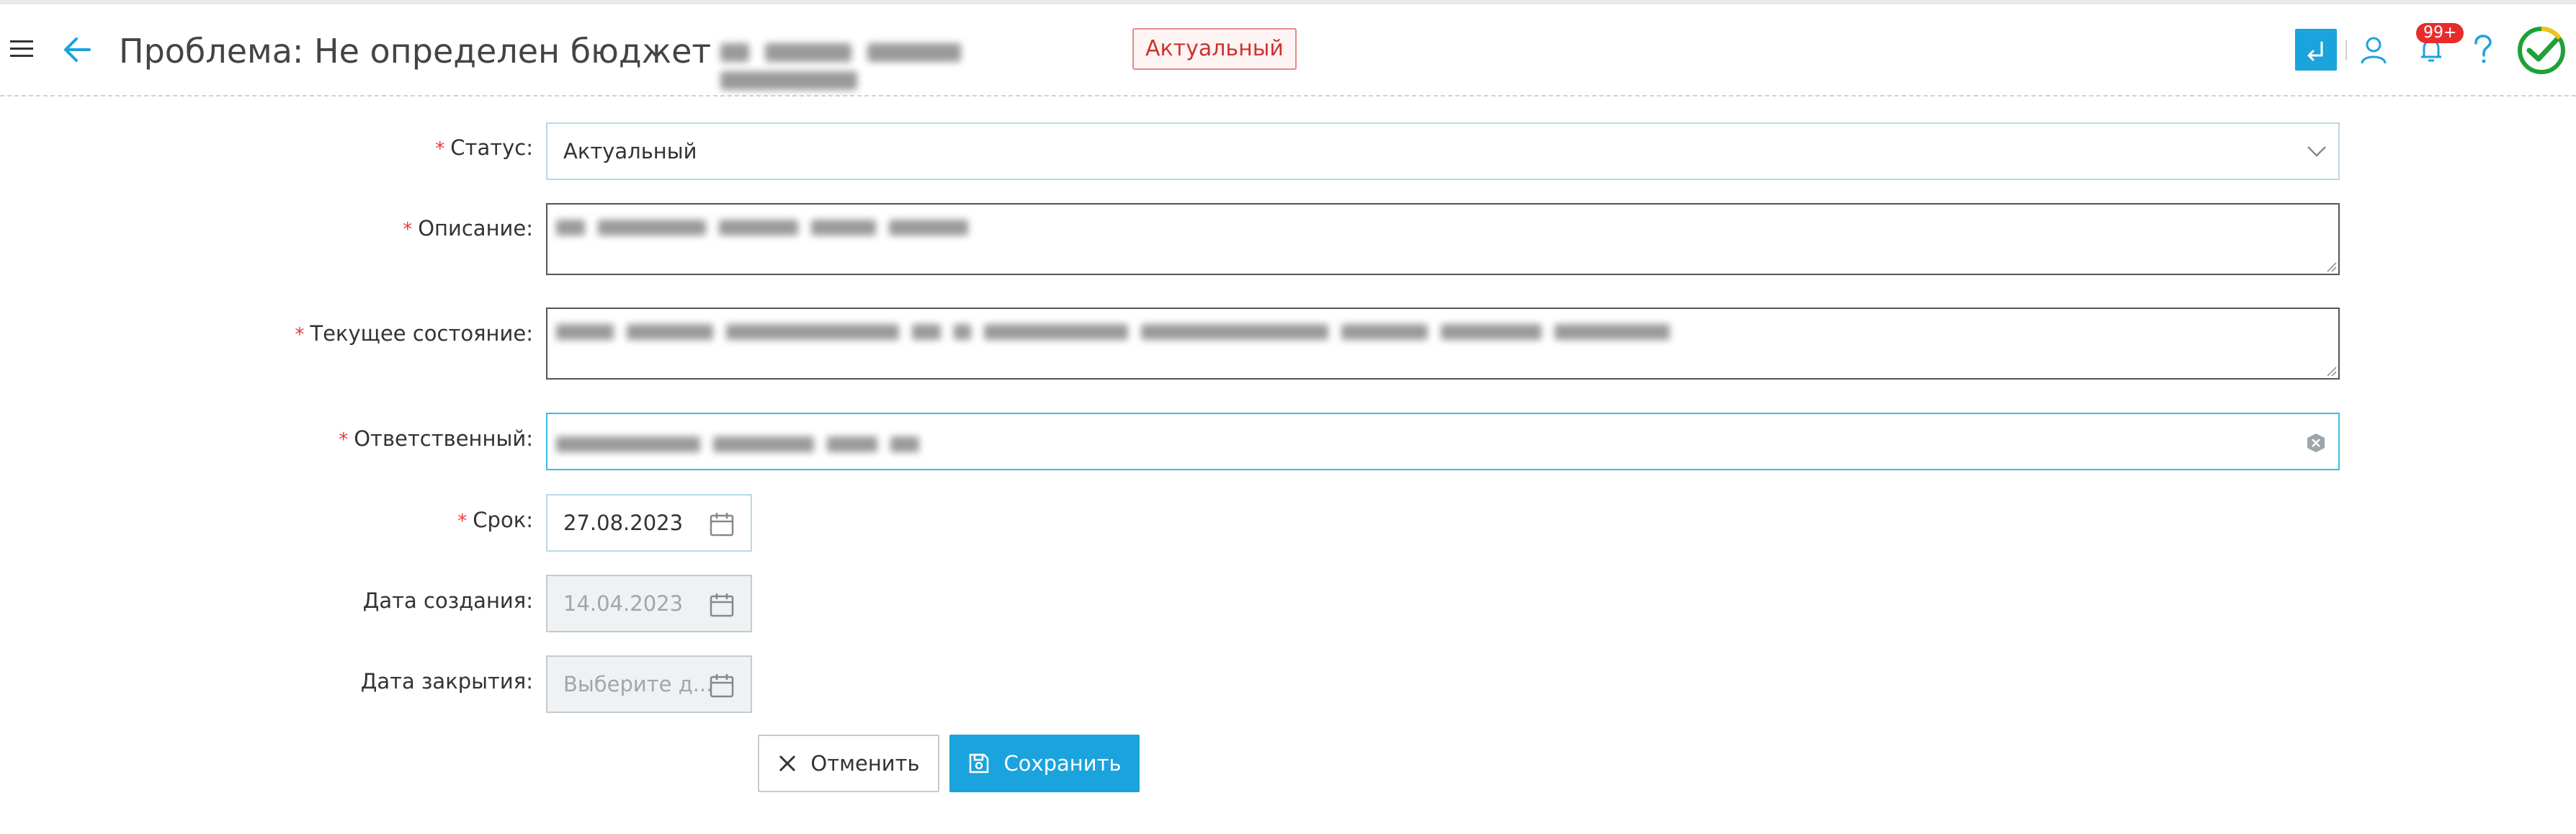 The width and height of the screenshot is (2576, 834). Describe the element at coordinates (2316, 151) in the screenshot. I see `chevron-down-icon` at that location.